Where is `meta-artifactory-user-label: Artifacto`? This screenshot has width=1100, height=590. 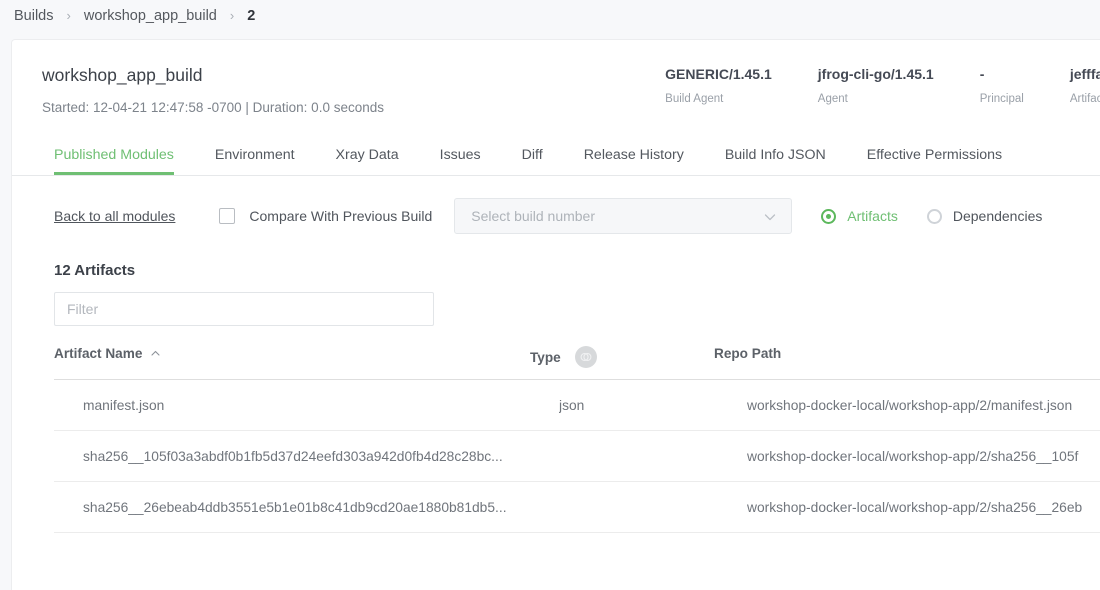 meta-artifactory-user-label: Artifacto is located at coordinates (1084, 98).